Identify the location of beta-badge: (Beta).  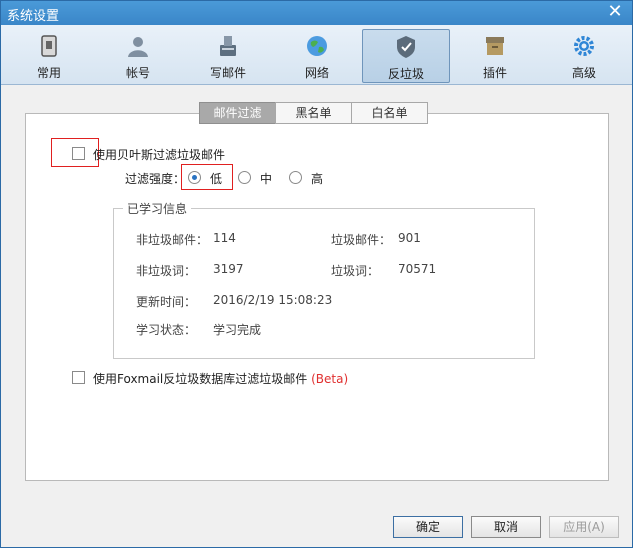
(330, 379).